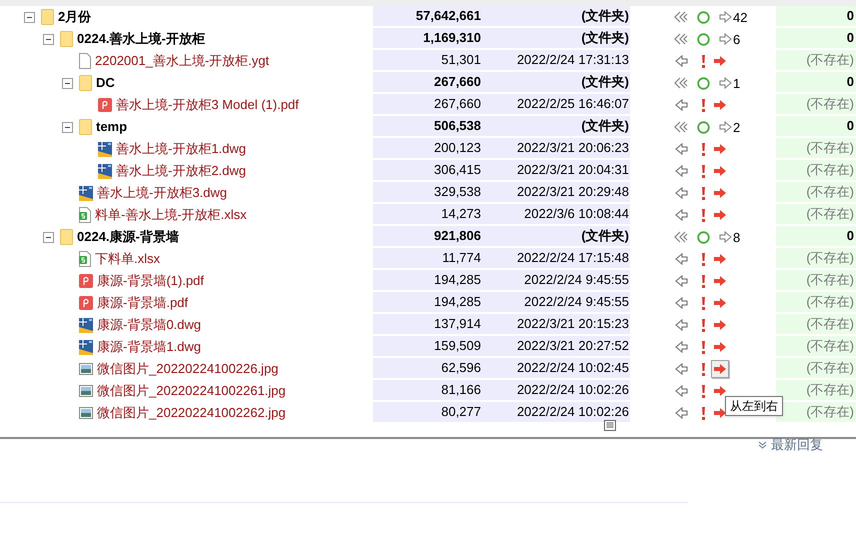  Describe the element at coordinates (86, 303) in the screenshot. I see `pdf-icon` at that location.